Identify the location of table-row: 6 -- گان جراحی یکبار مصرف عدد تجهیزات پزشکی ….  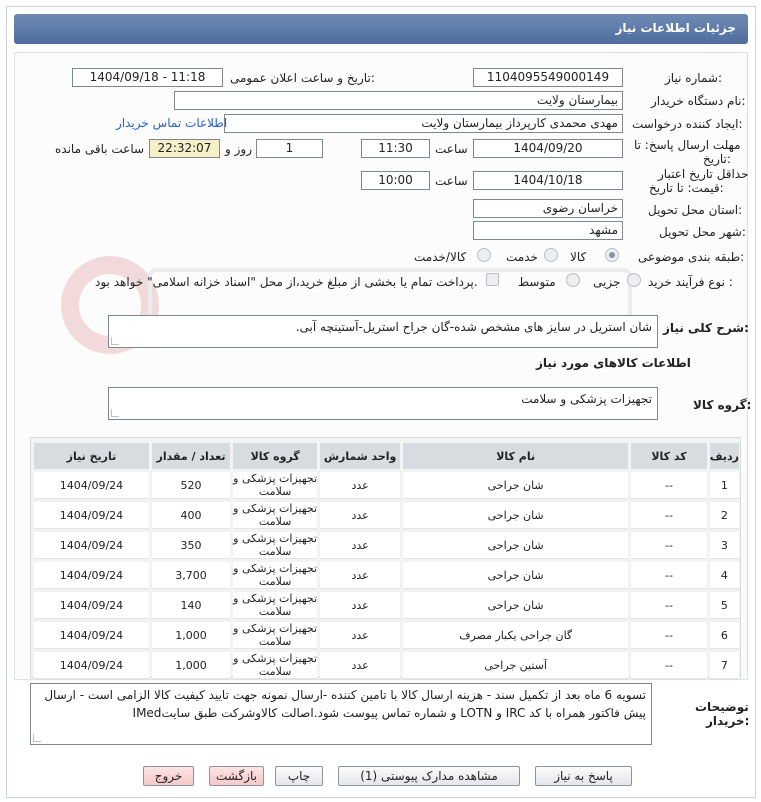
(386, 635).